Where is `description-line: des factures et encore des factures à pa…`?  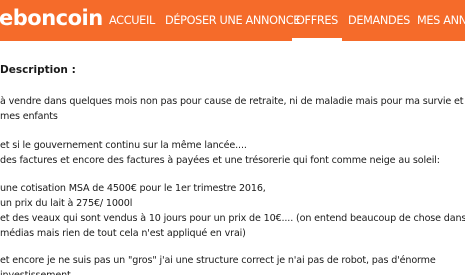
description-line: des factures et encore des factures à pa… is located at coordinates (220, 160).